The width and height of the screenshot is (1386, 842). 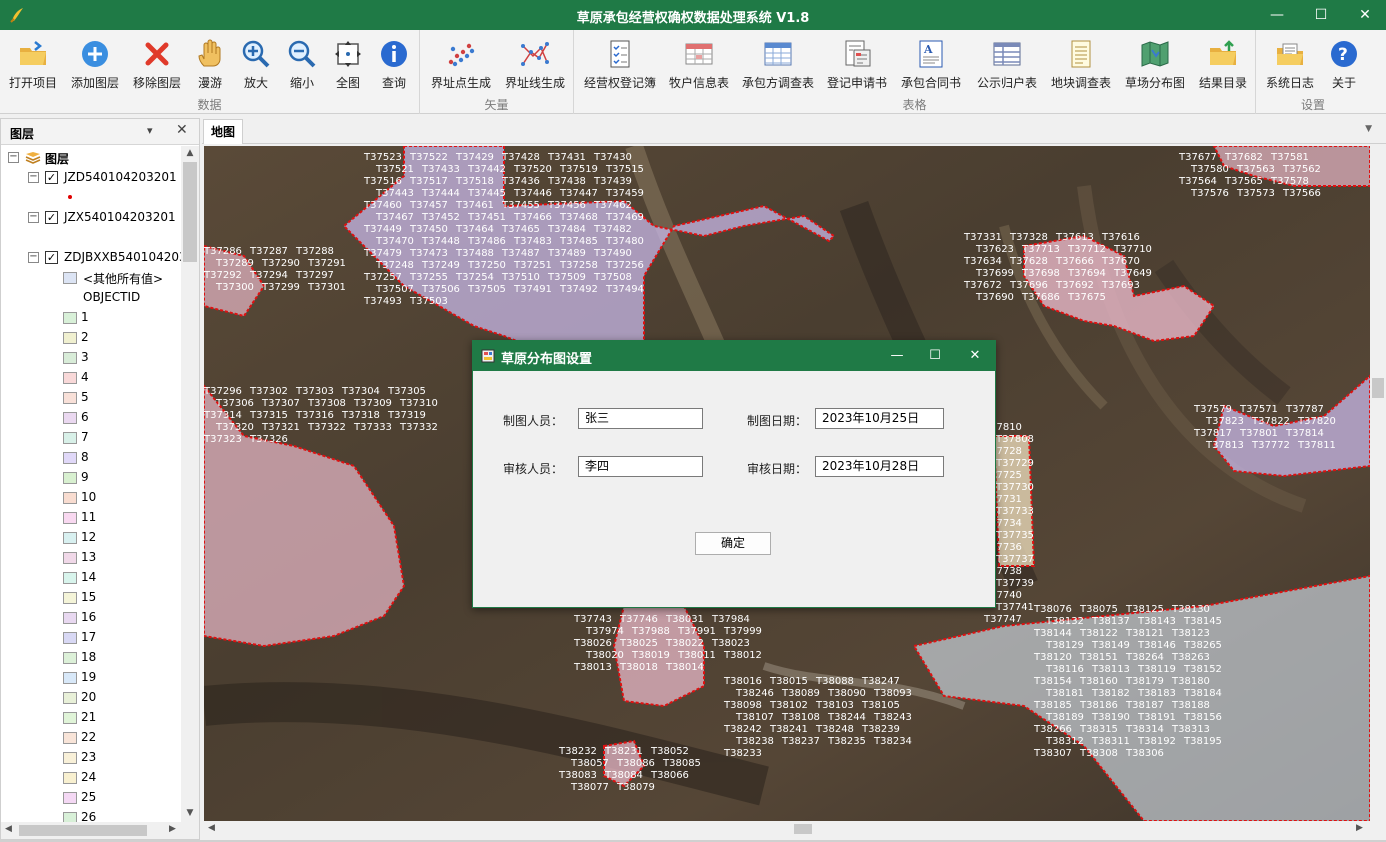 What do you see at coordinates (461, 64) in the screenshot?
I see `boundary-point-button: 界址点生成` at bounding box center [461, 64].